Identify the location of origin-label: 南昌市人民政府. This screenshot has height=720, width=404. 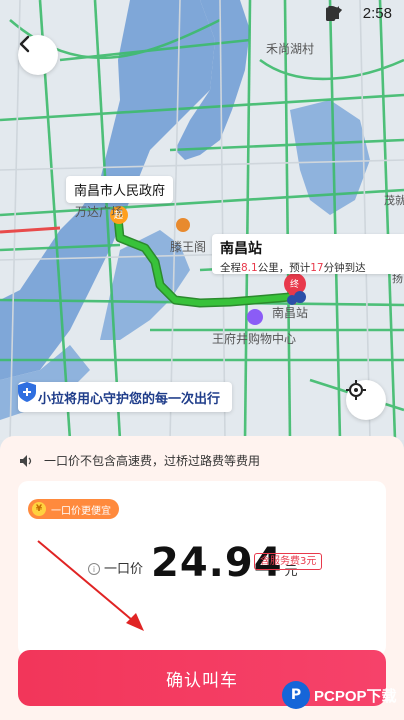
(120, 189).